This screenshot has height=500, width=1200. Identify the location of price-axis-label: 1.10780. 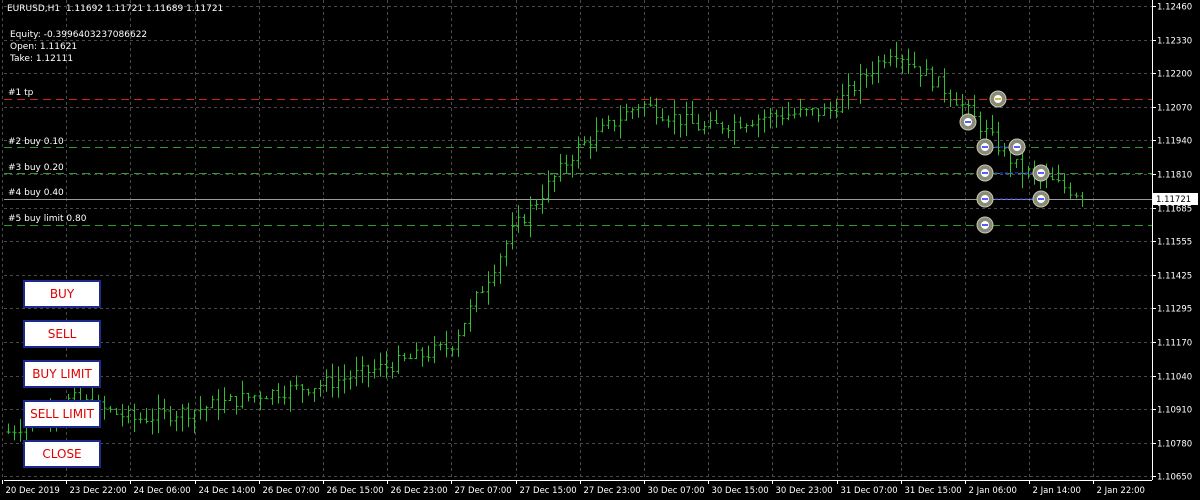
(1174, 445).